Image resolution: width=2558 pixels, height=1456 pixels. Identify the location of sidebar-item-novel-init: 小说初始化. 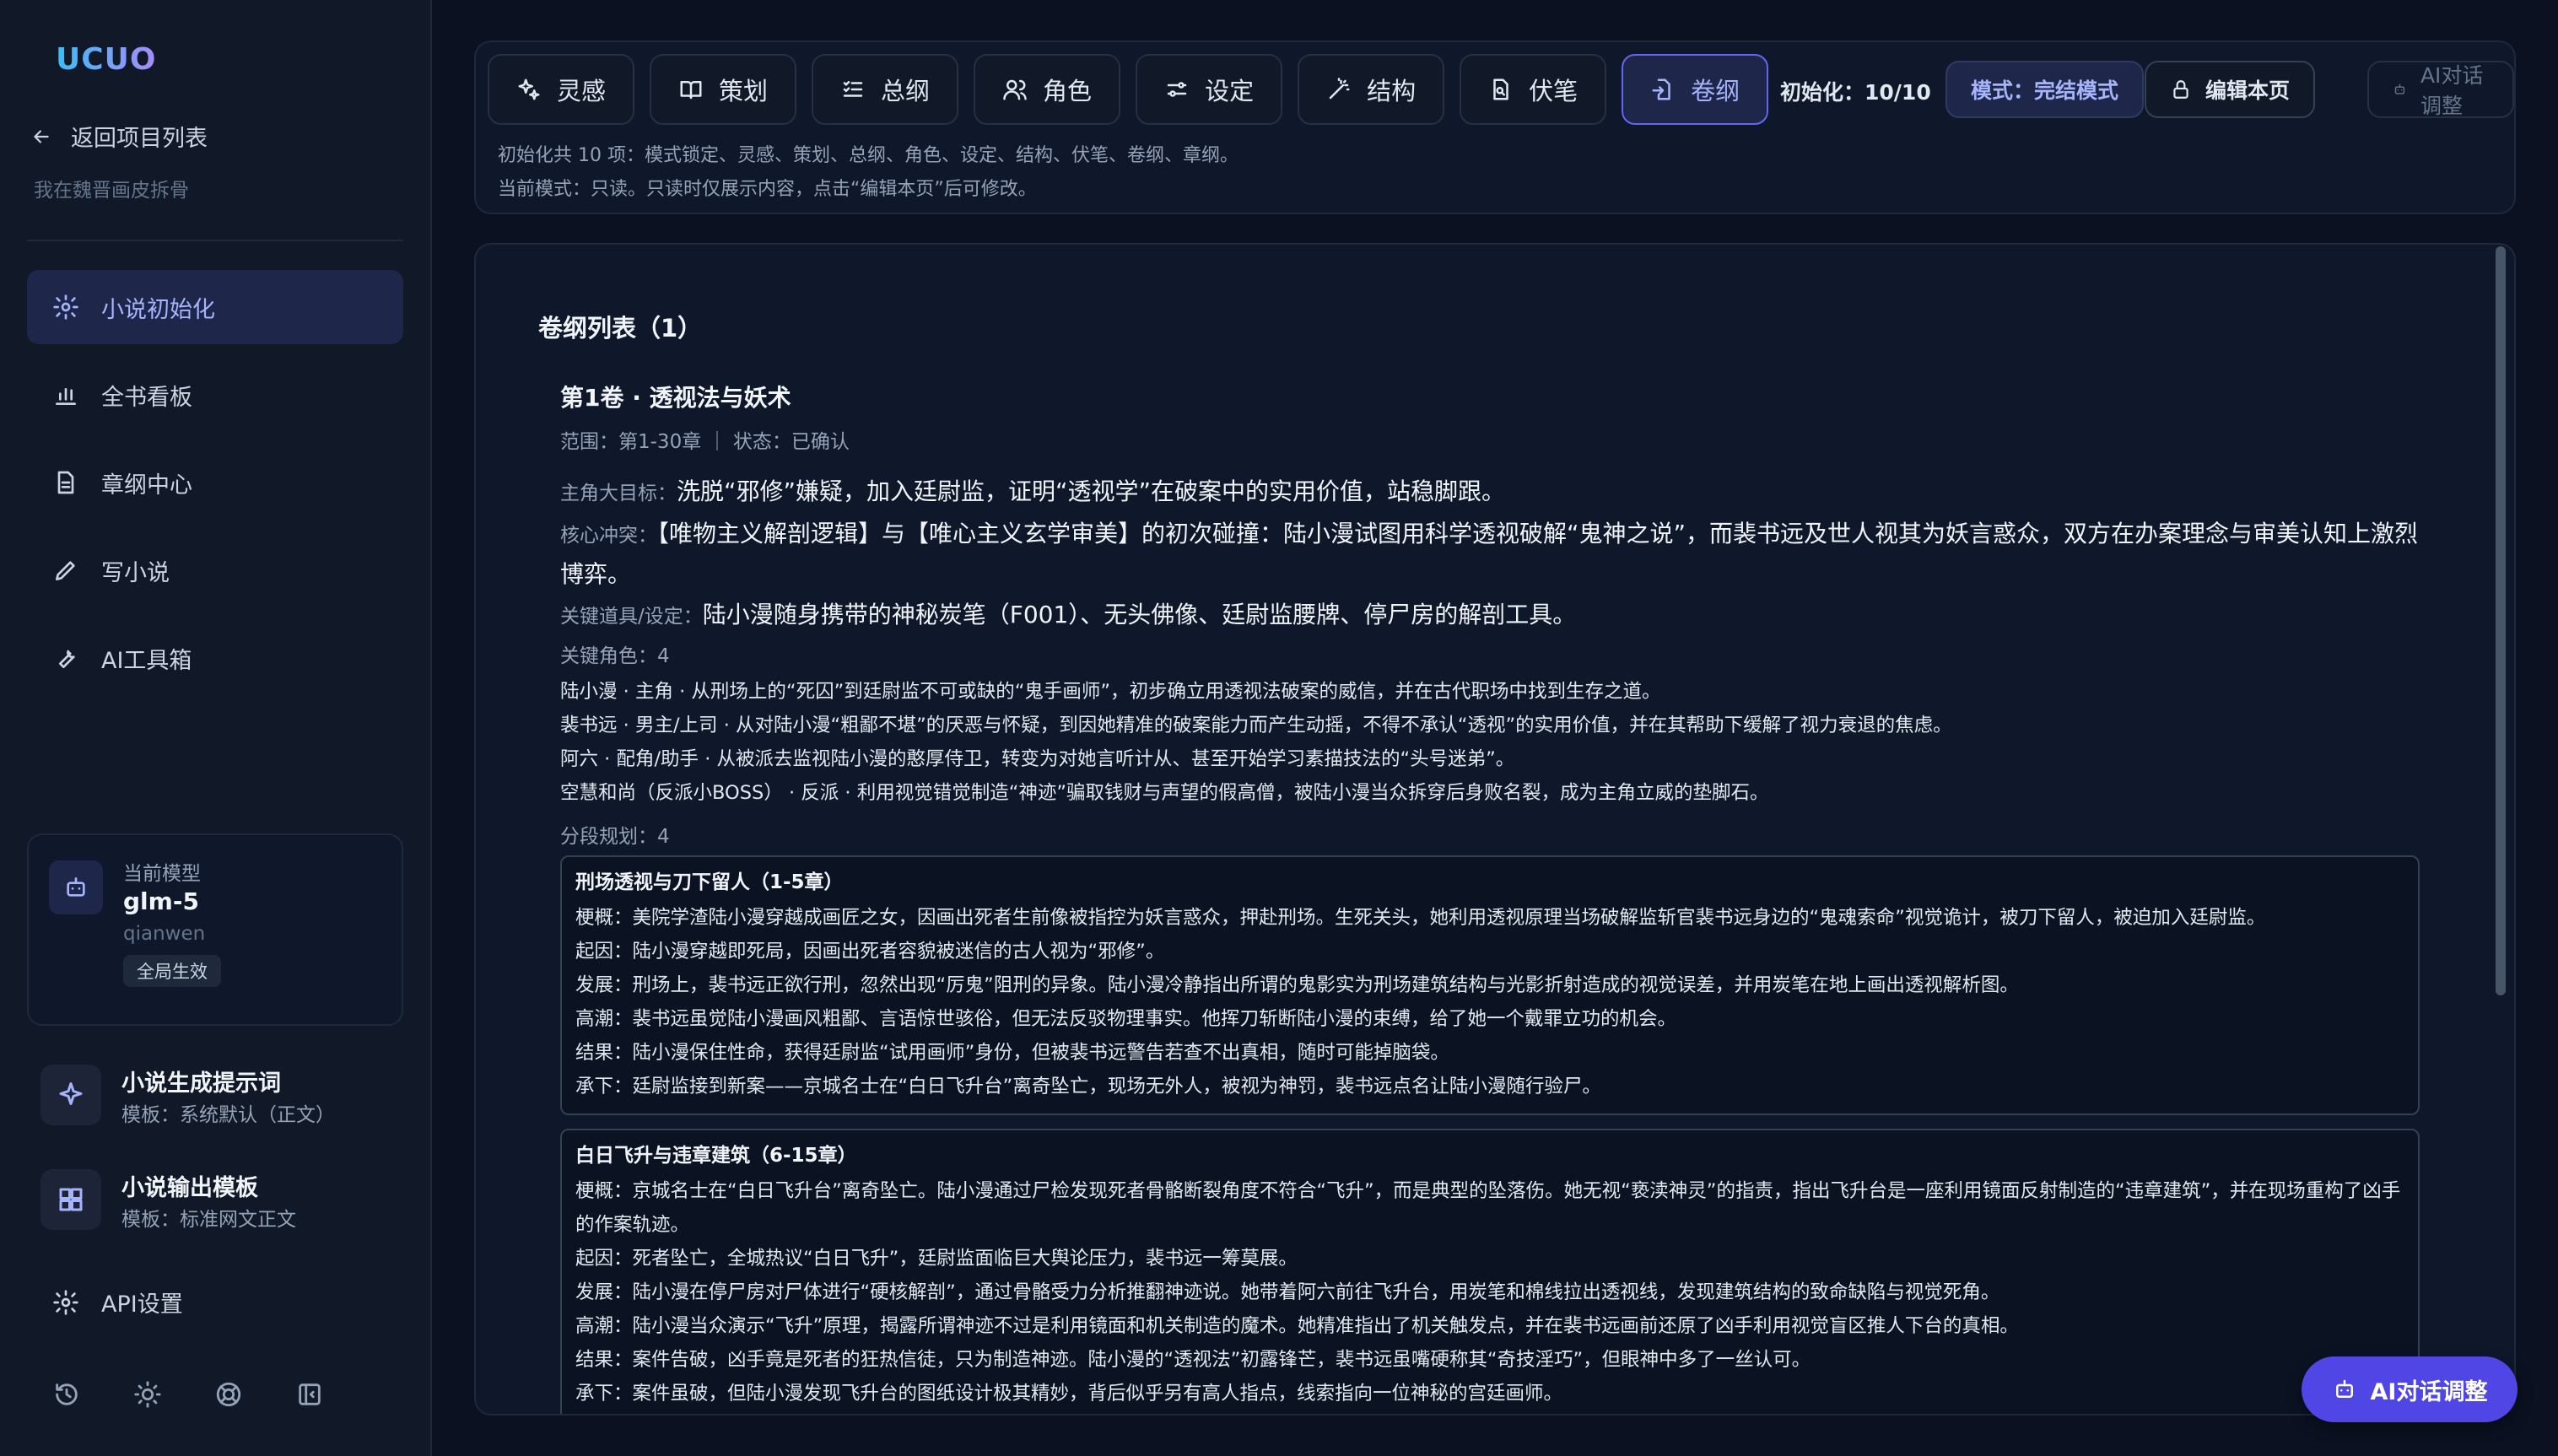
(215, 307).